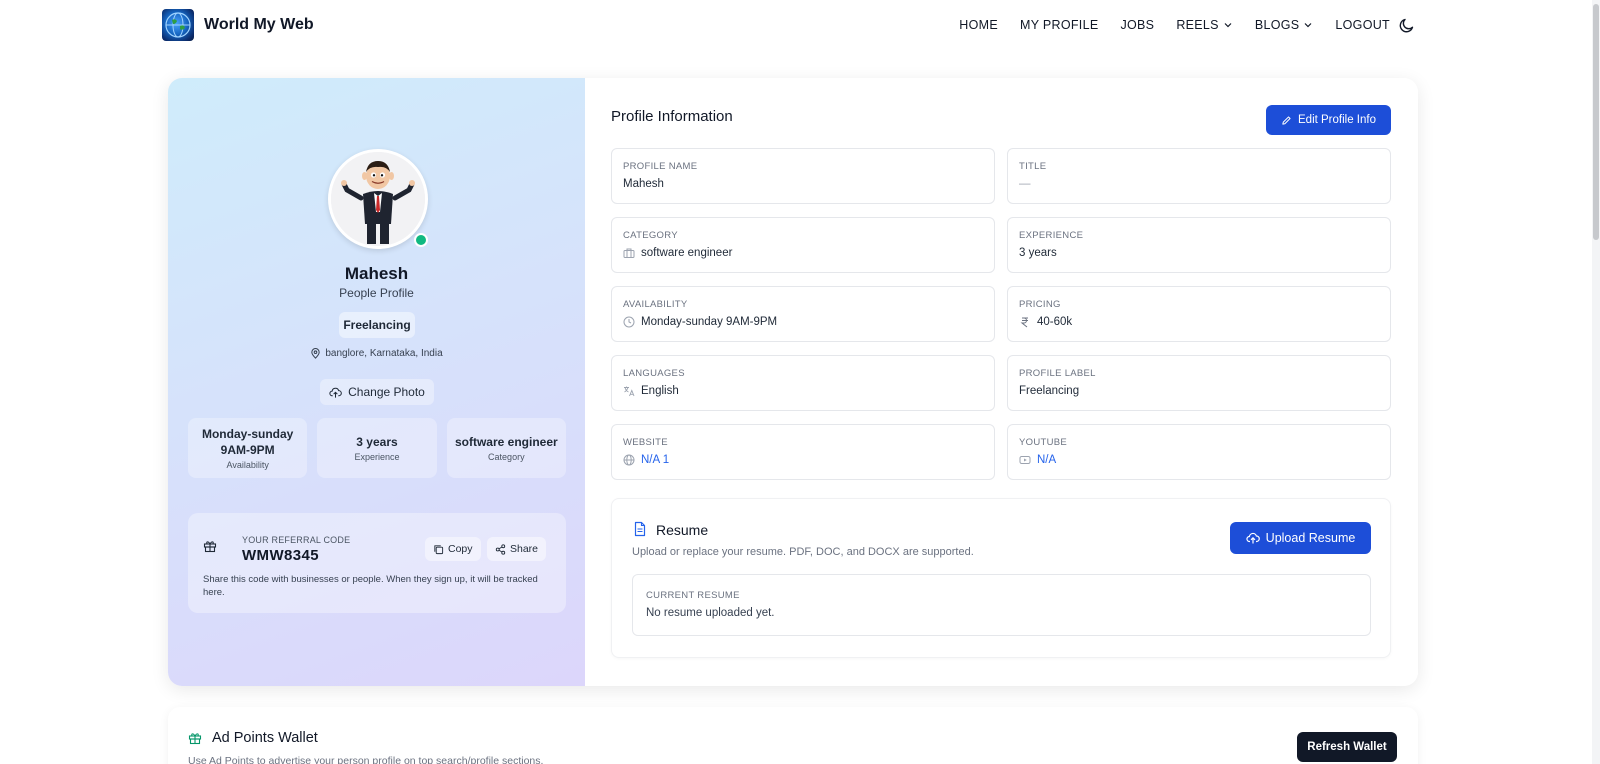  What do you see at coordinates (377, 392) in the screenshot?
I see `change-photo-button: Change Photo` at bounding box center [377, 392].